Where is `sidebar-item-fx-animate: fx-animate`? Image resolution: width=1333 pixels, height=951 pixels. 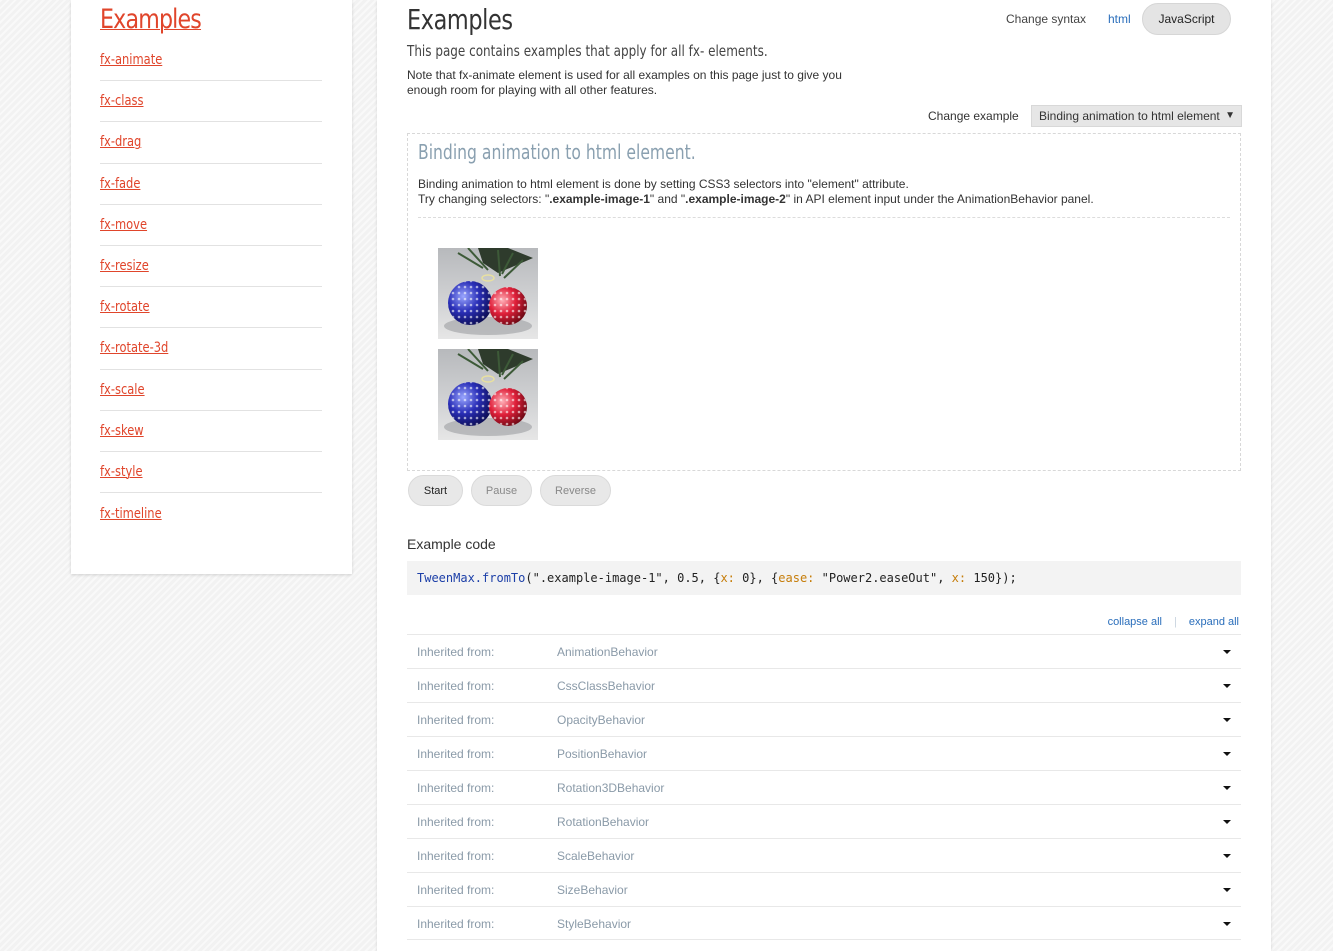
sidebar-item-fx-animate: fx-animate is located at coordinates (211, 61).